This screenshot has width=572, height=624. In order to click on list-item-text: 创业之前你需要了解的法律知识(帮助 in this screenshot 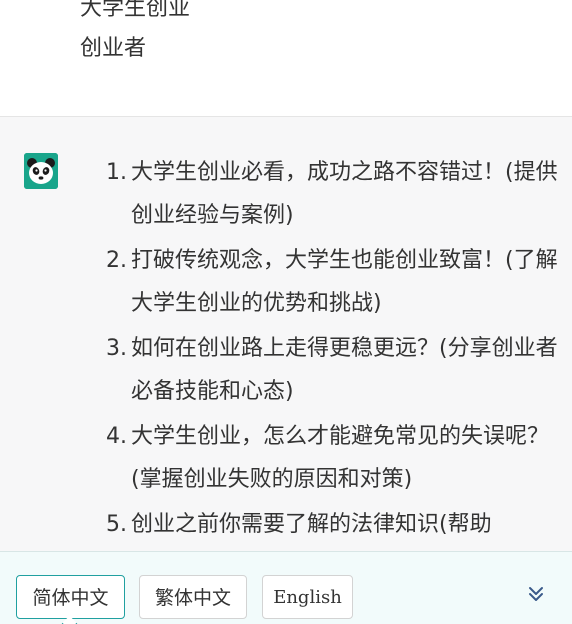, I will do `click(311, 524)`.